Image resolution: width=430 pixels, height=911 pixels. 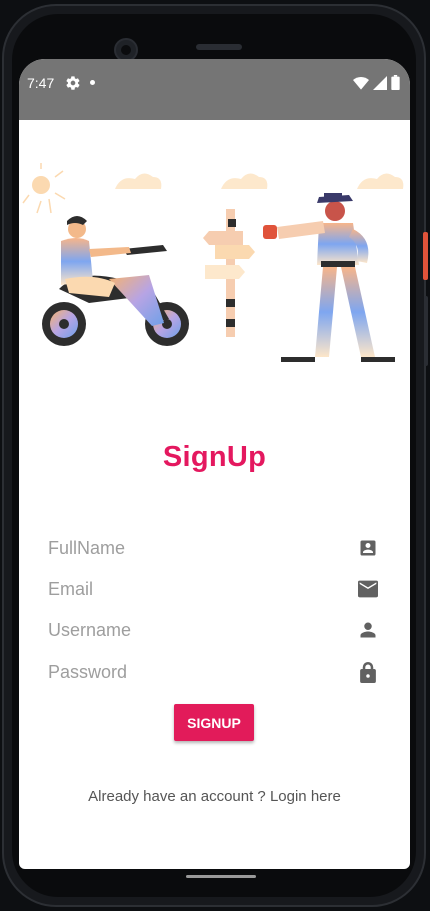 What do you see at coordinates (188, 589) in the screenshot?
I see `email-input` at bounding box center [188, 589].